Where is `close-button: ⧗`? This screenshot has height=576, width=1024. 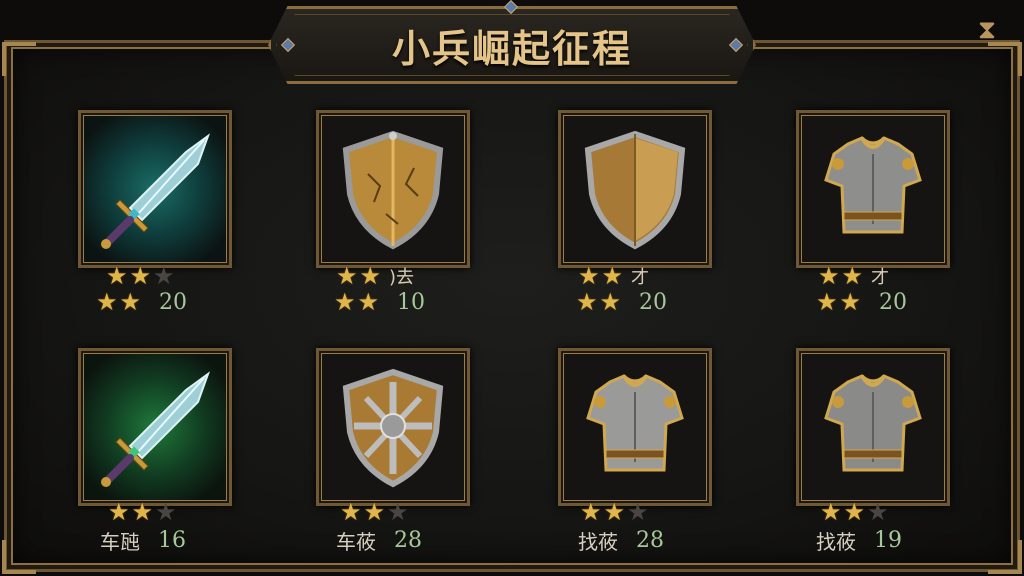 close-button: ⧗ is located at coordinates (987, 30).